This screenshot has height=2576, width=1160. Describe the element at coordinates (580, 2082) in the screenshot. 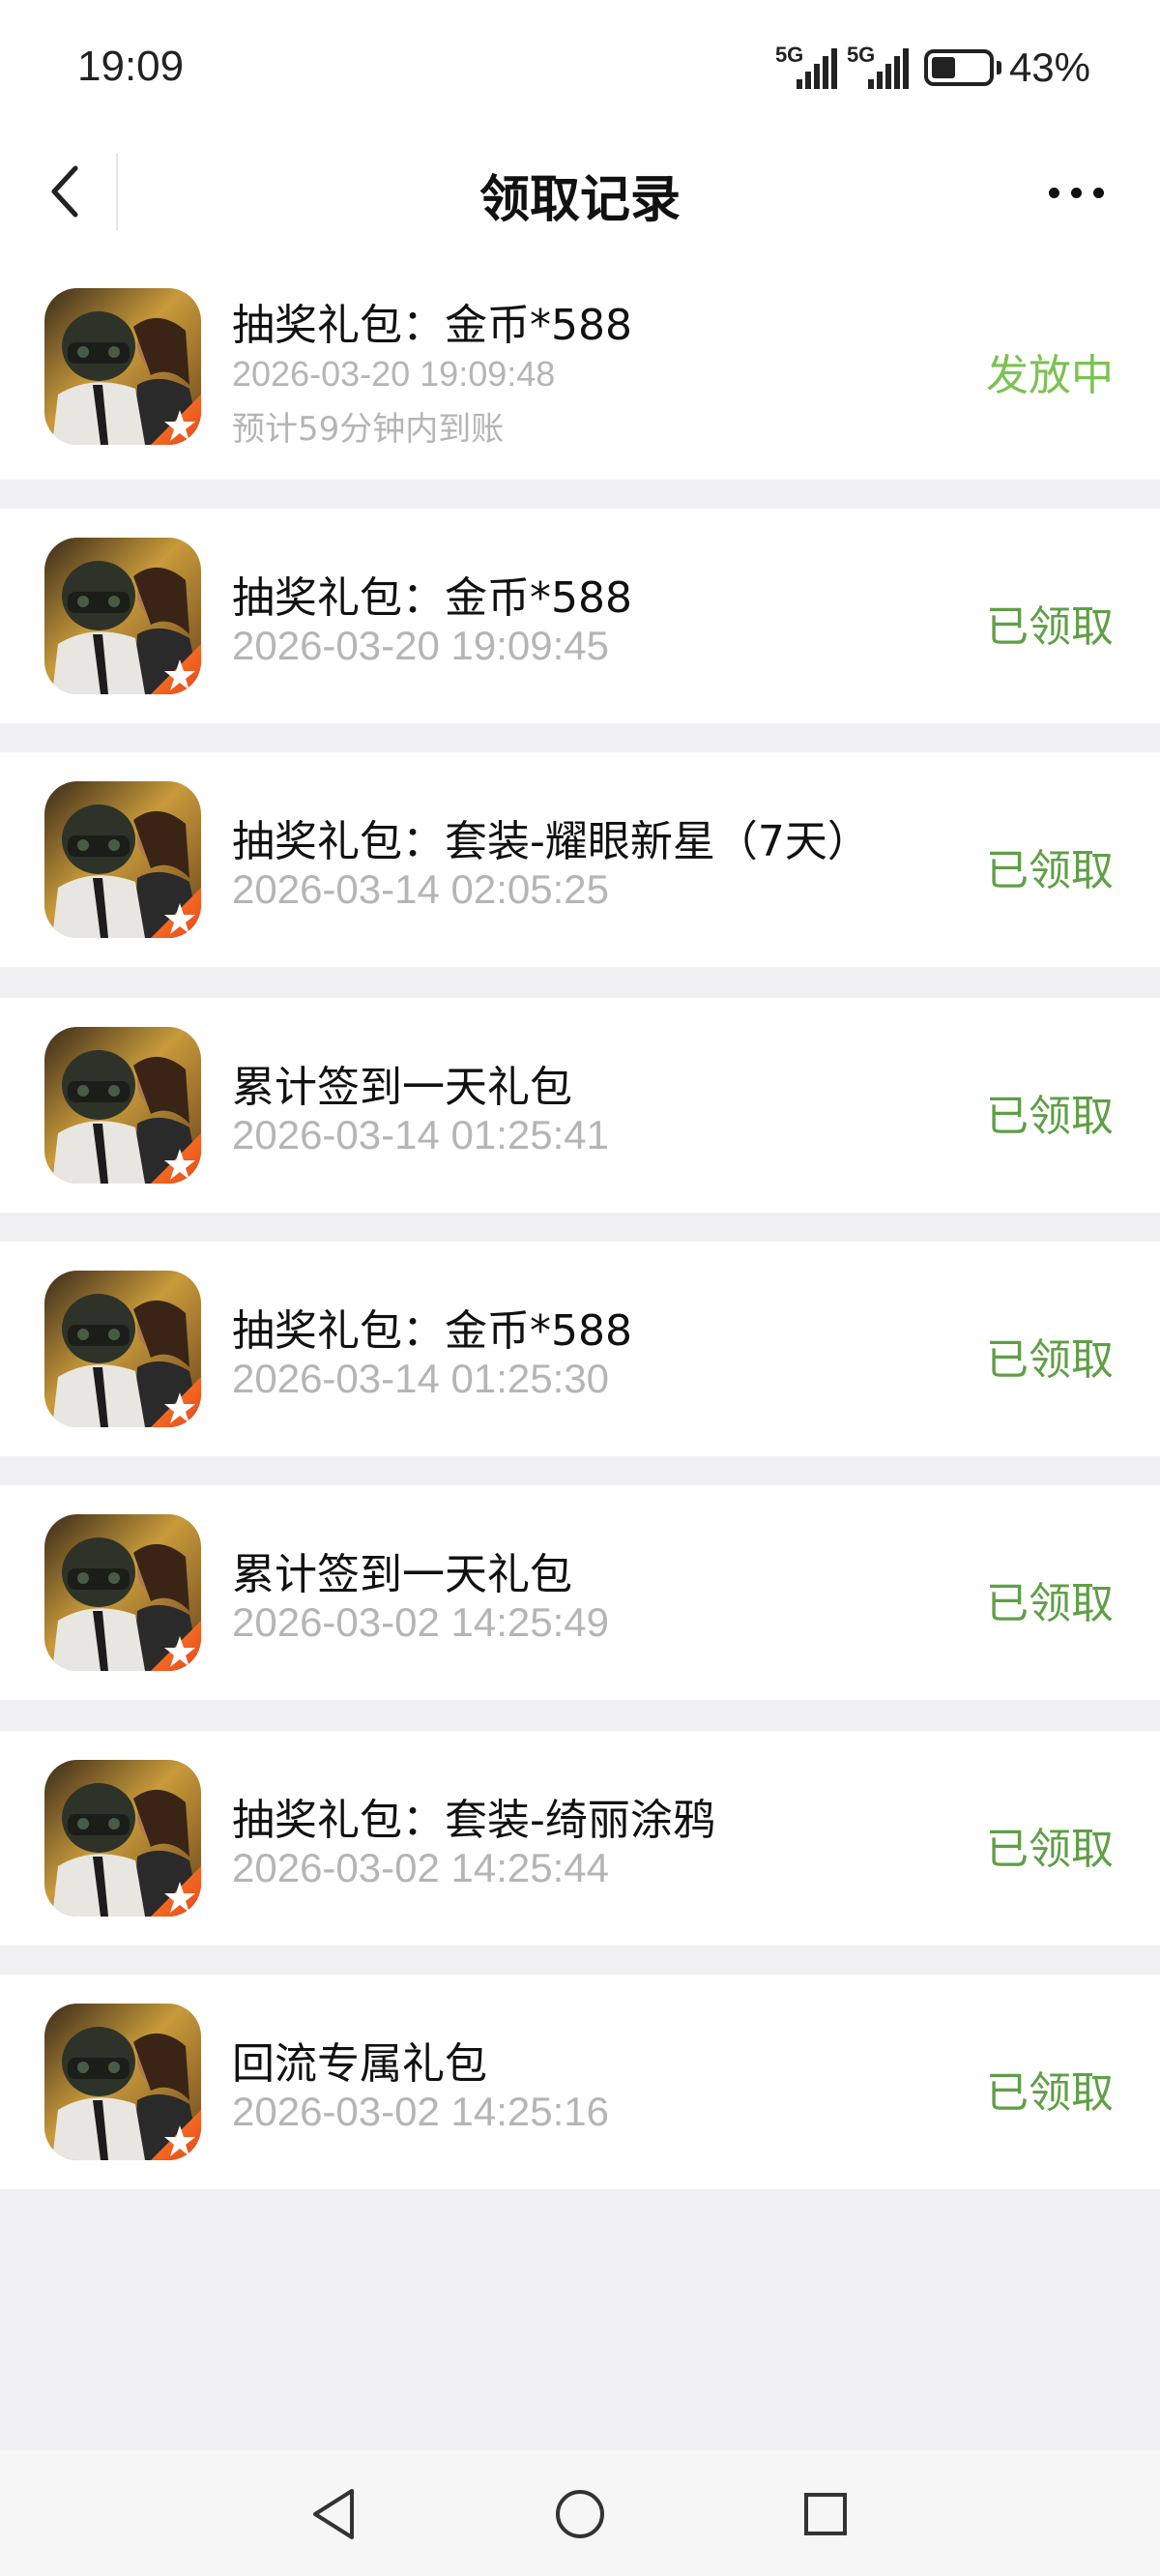

I see `list-item: 回流专属礼包 2026-03-02 14:25:16 已领取` at that location.